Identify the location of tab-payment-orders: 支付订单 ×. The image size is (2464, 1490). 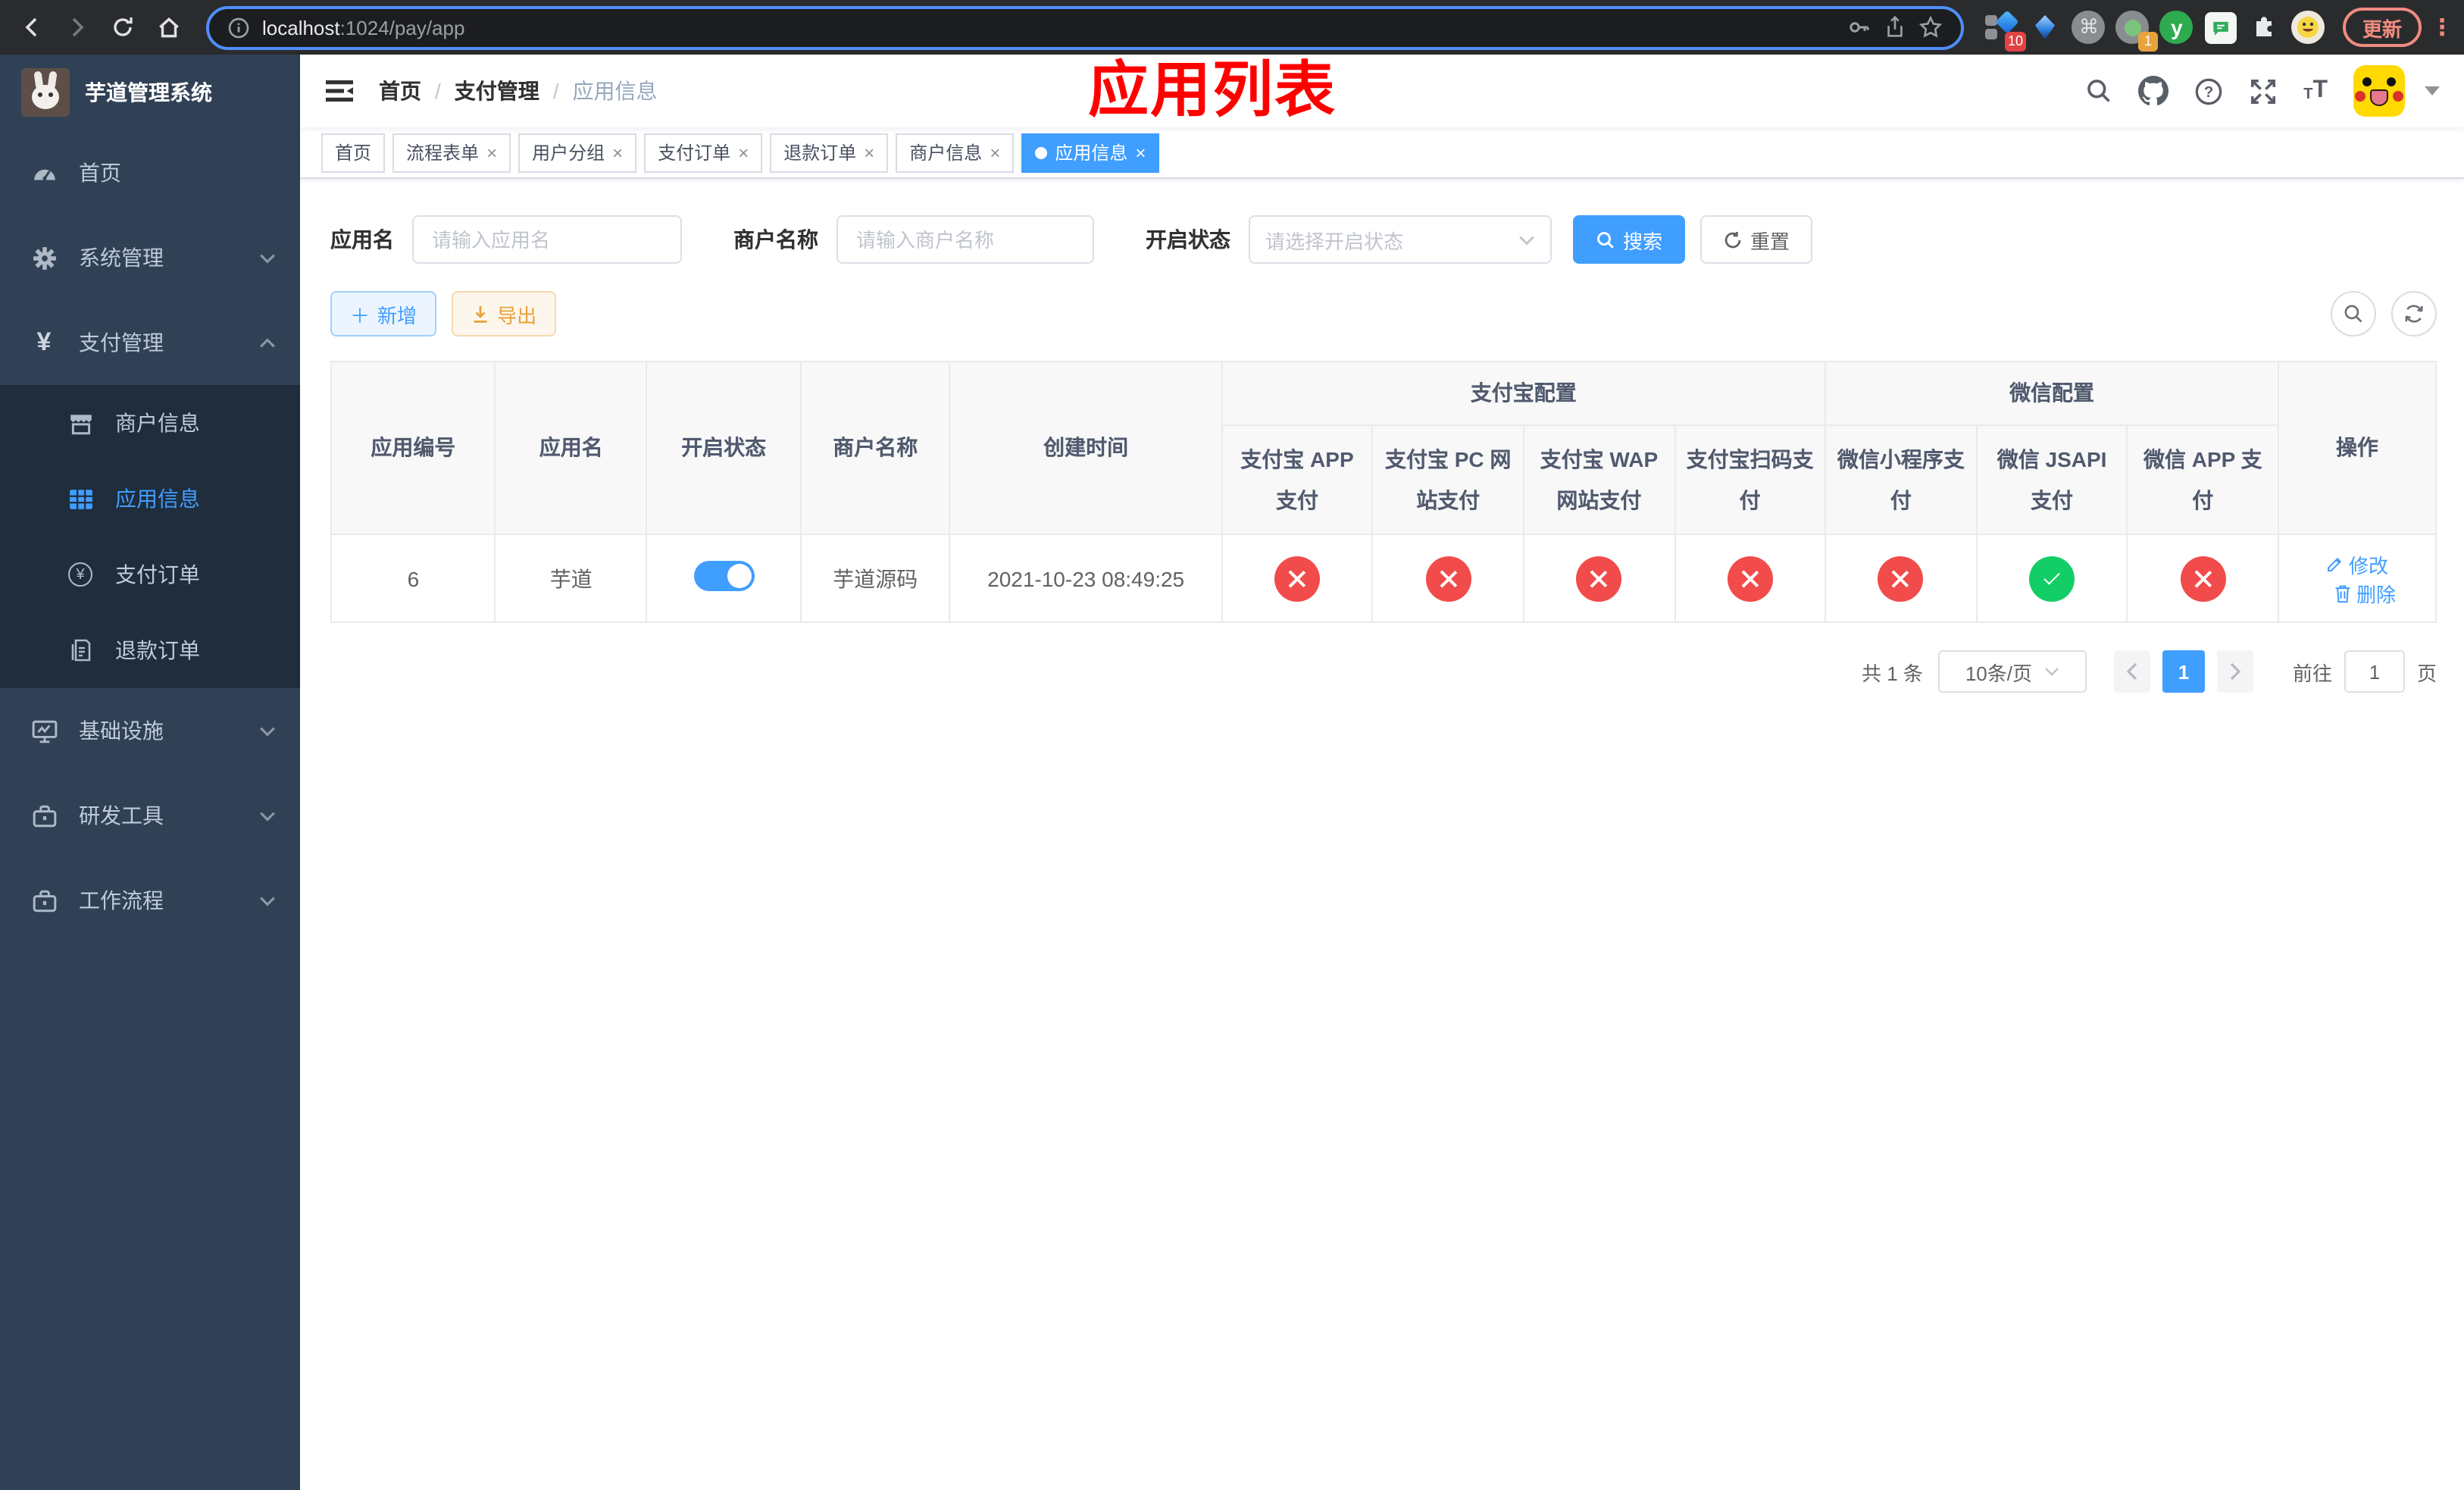
(703, 152).